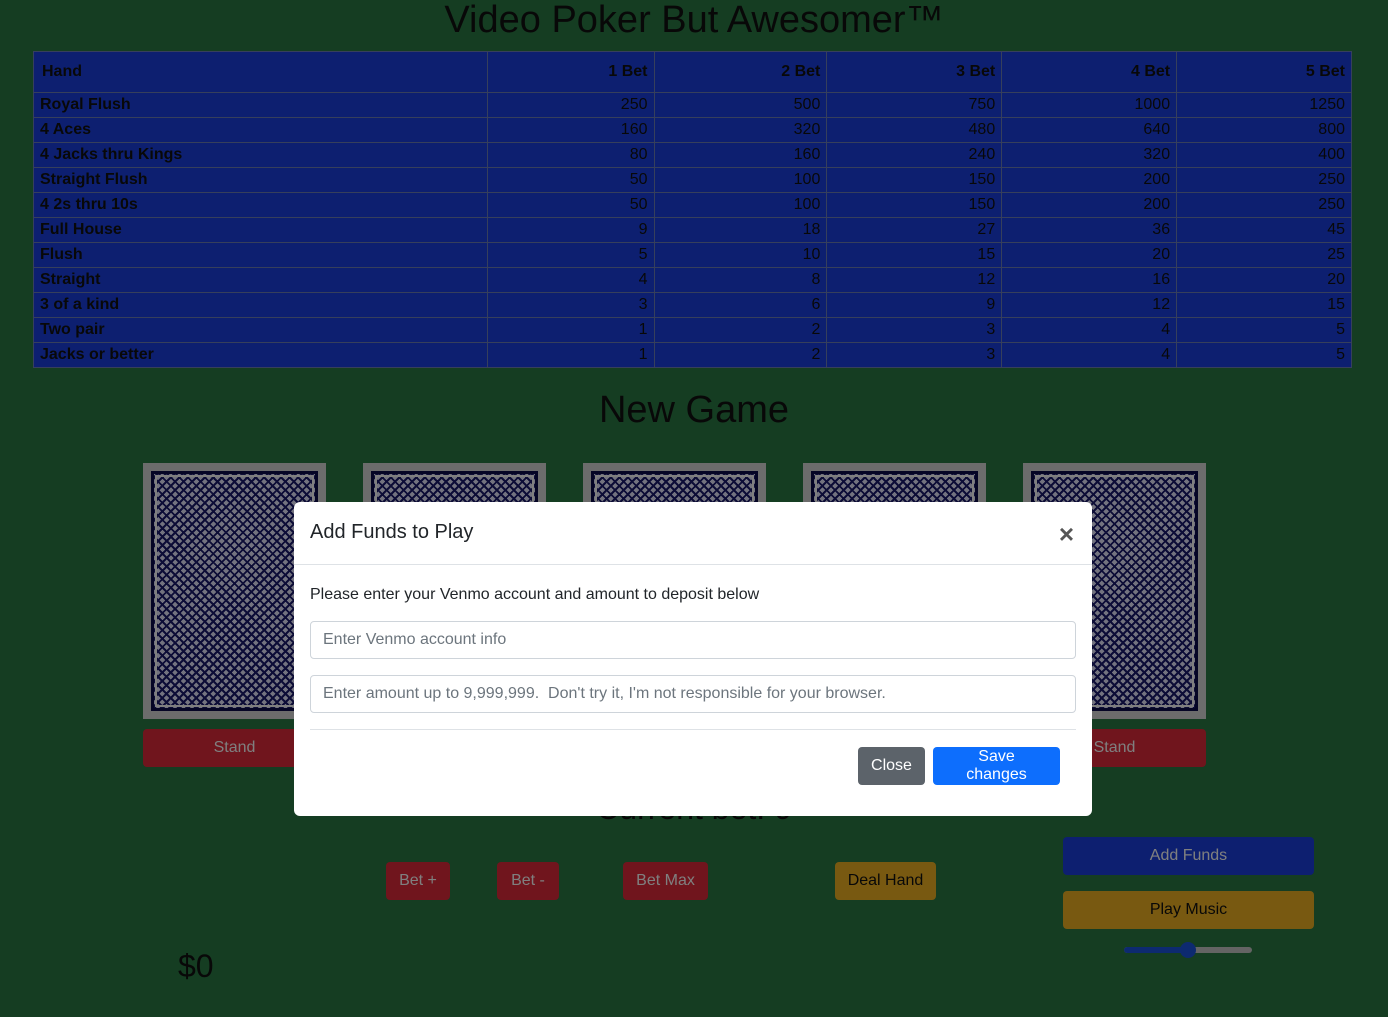  I want to click on deposit-amount-input, so click(693, 694).